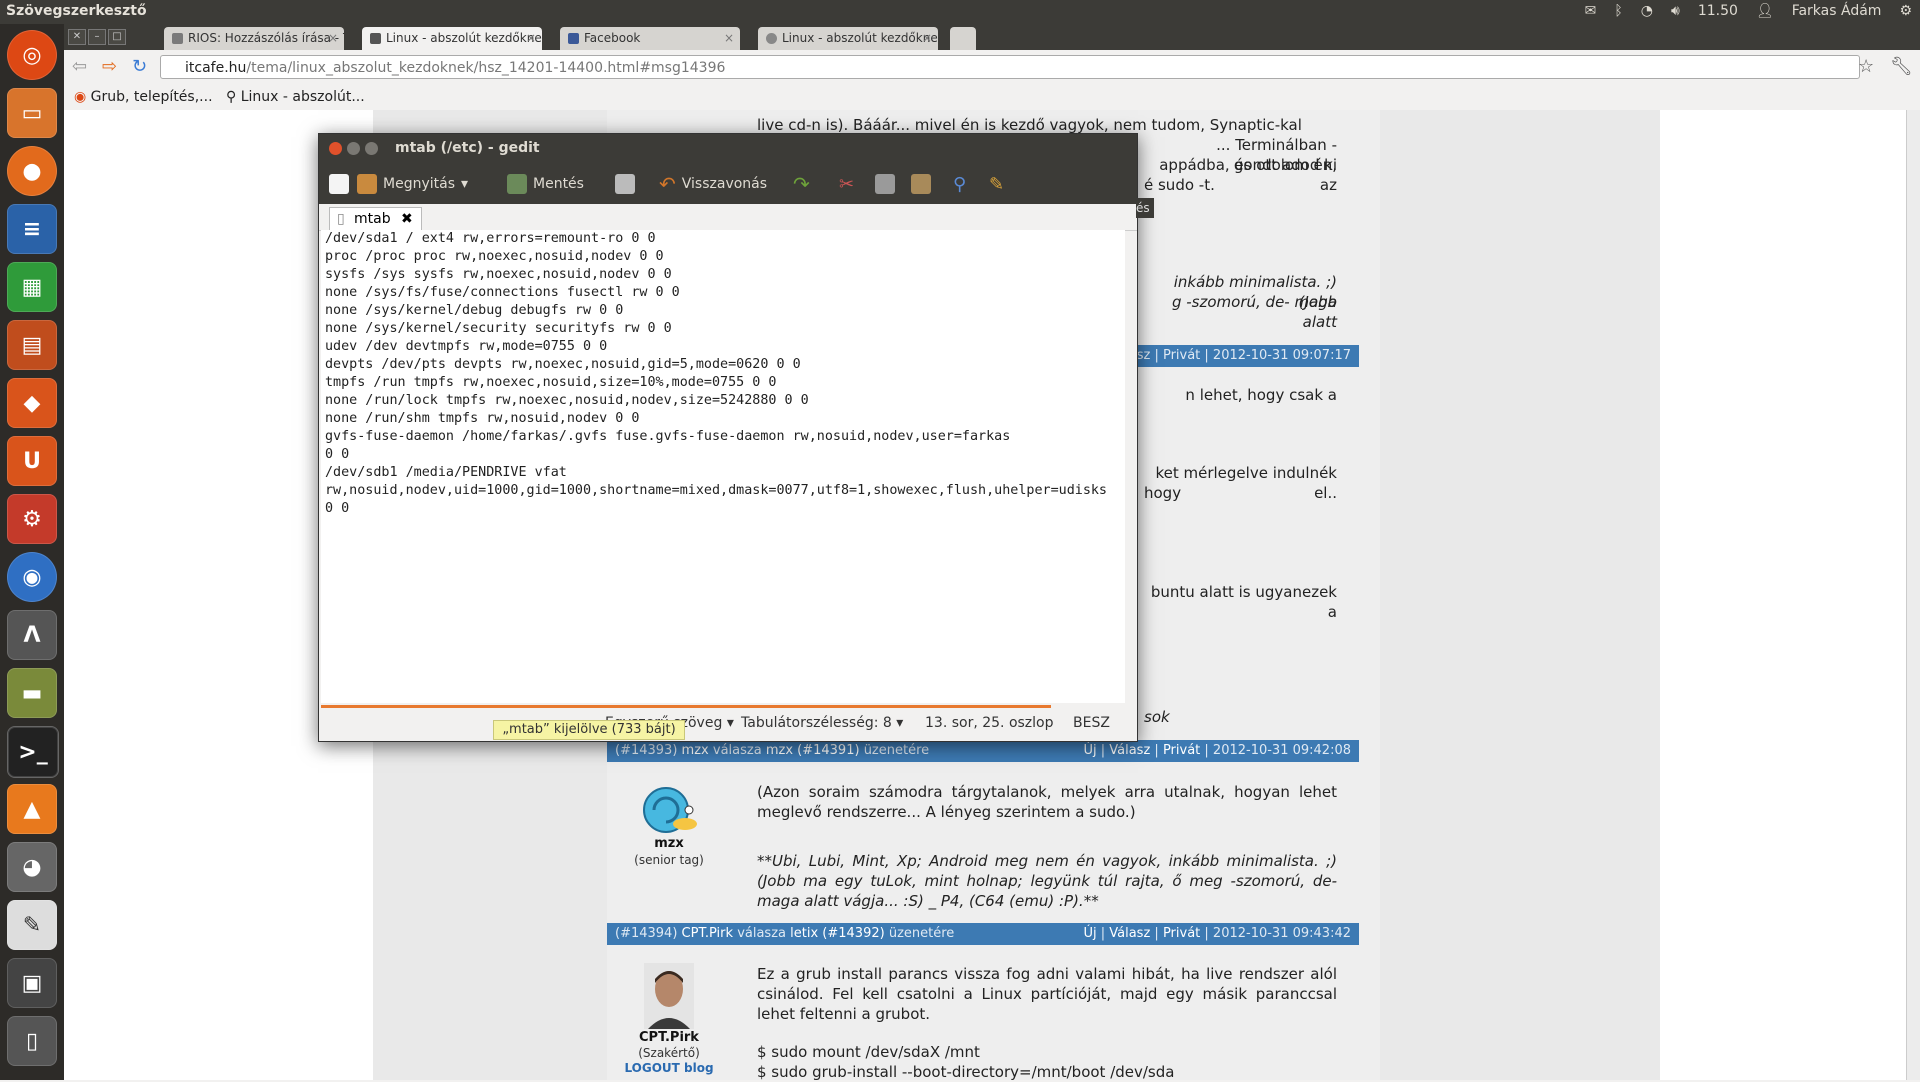 The width and height of the screenshot is (1920, 1082). What do you see at coordinates (1905, 11) in the screenshot?
I see `gear-icon: ⚙` at bounding box center [1905, 11].